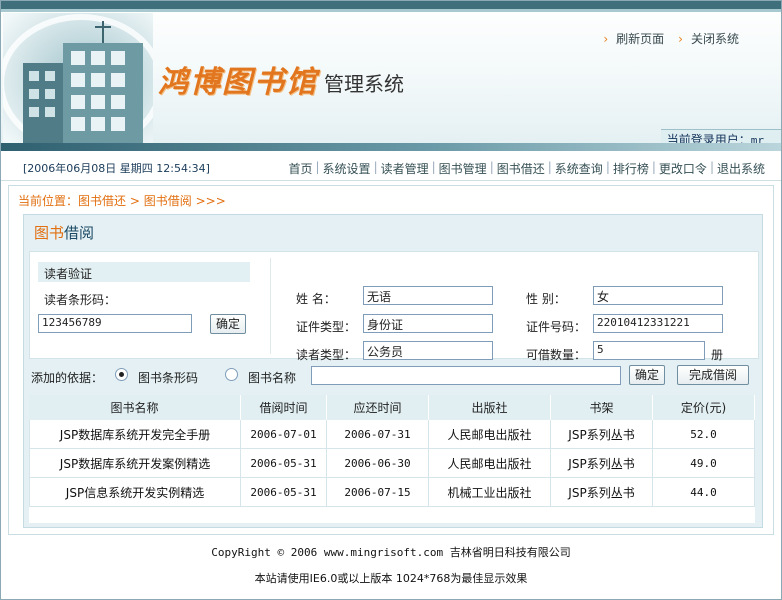 Image resolution: width=782 pixels, height=600 pixels. Describe the element at coordinates (640, 39) in the screenshot. I see `refresh-page-label: 刷新页面` at that location.